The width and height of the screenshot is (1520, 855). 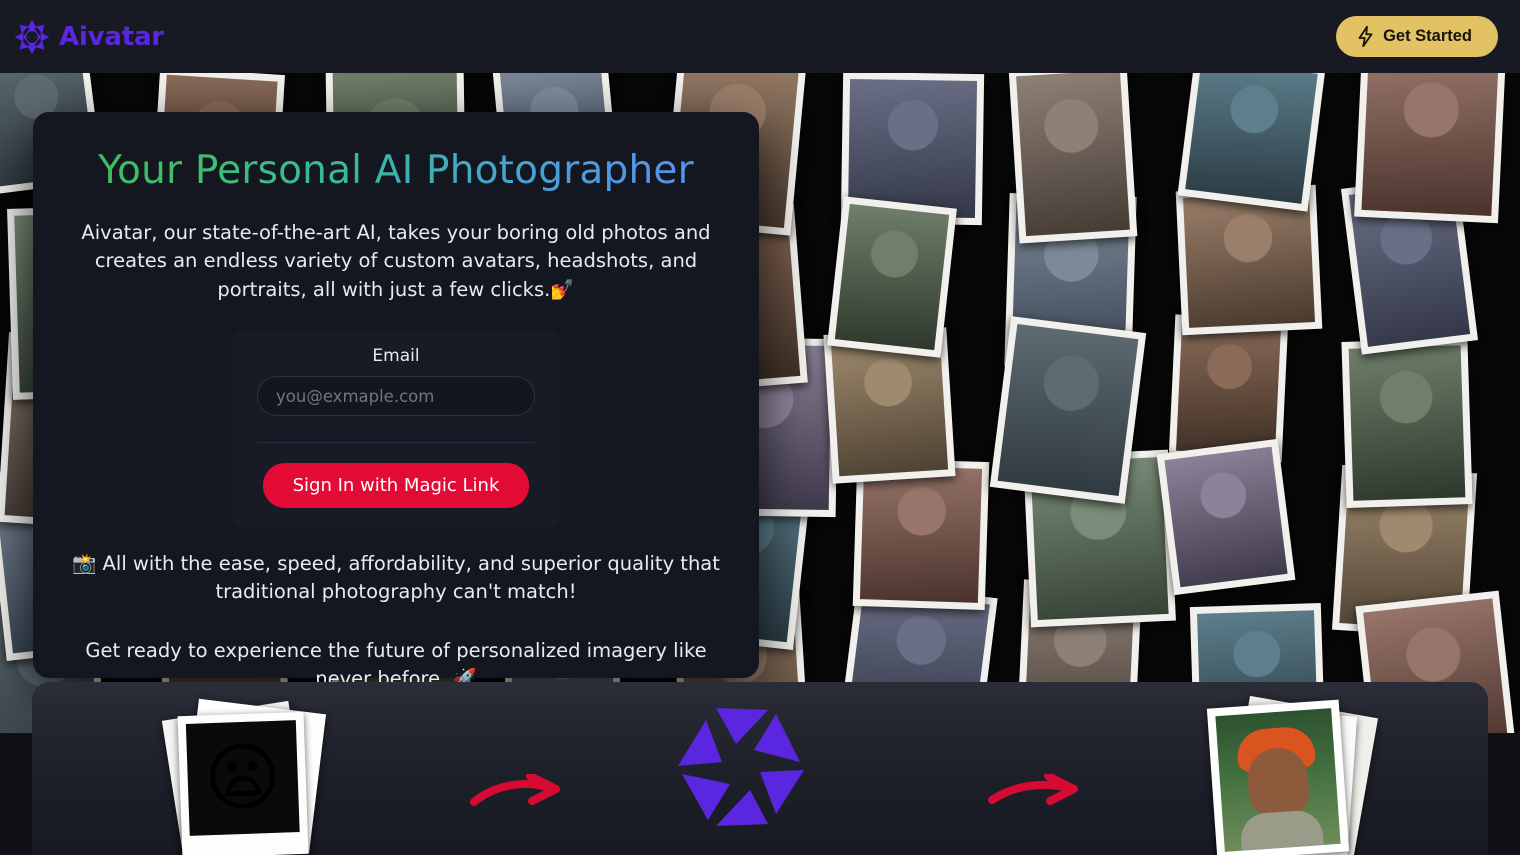 I want to click on curved-arrow-right-icon-left, so click(x=517, y=795).